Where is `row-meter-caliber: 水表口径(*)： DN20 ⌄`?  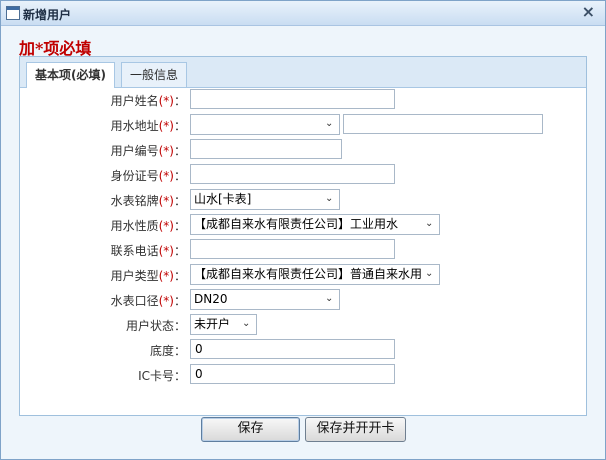 row-meter-caliber: 水表口径(*)： DN20 ⌄ is located at coordinates (303, 300).